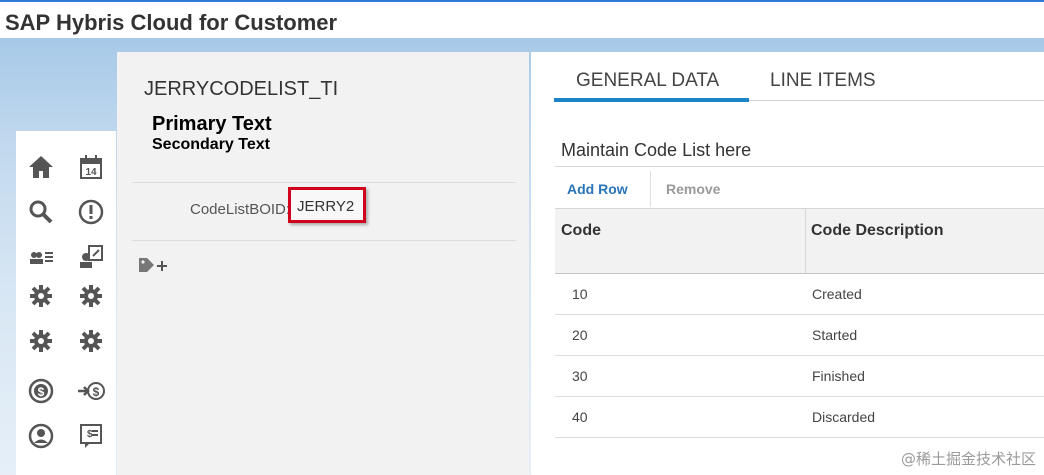  I want to click on object-title: JERRYCODELIST_TI, so click(241, 89).